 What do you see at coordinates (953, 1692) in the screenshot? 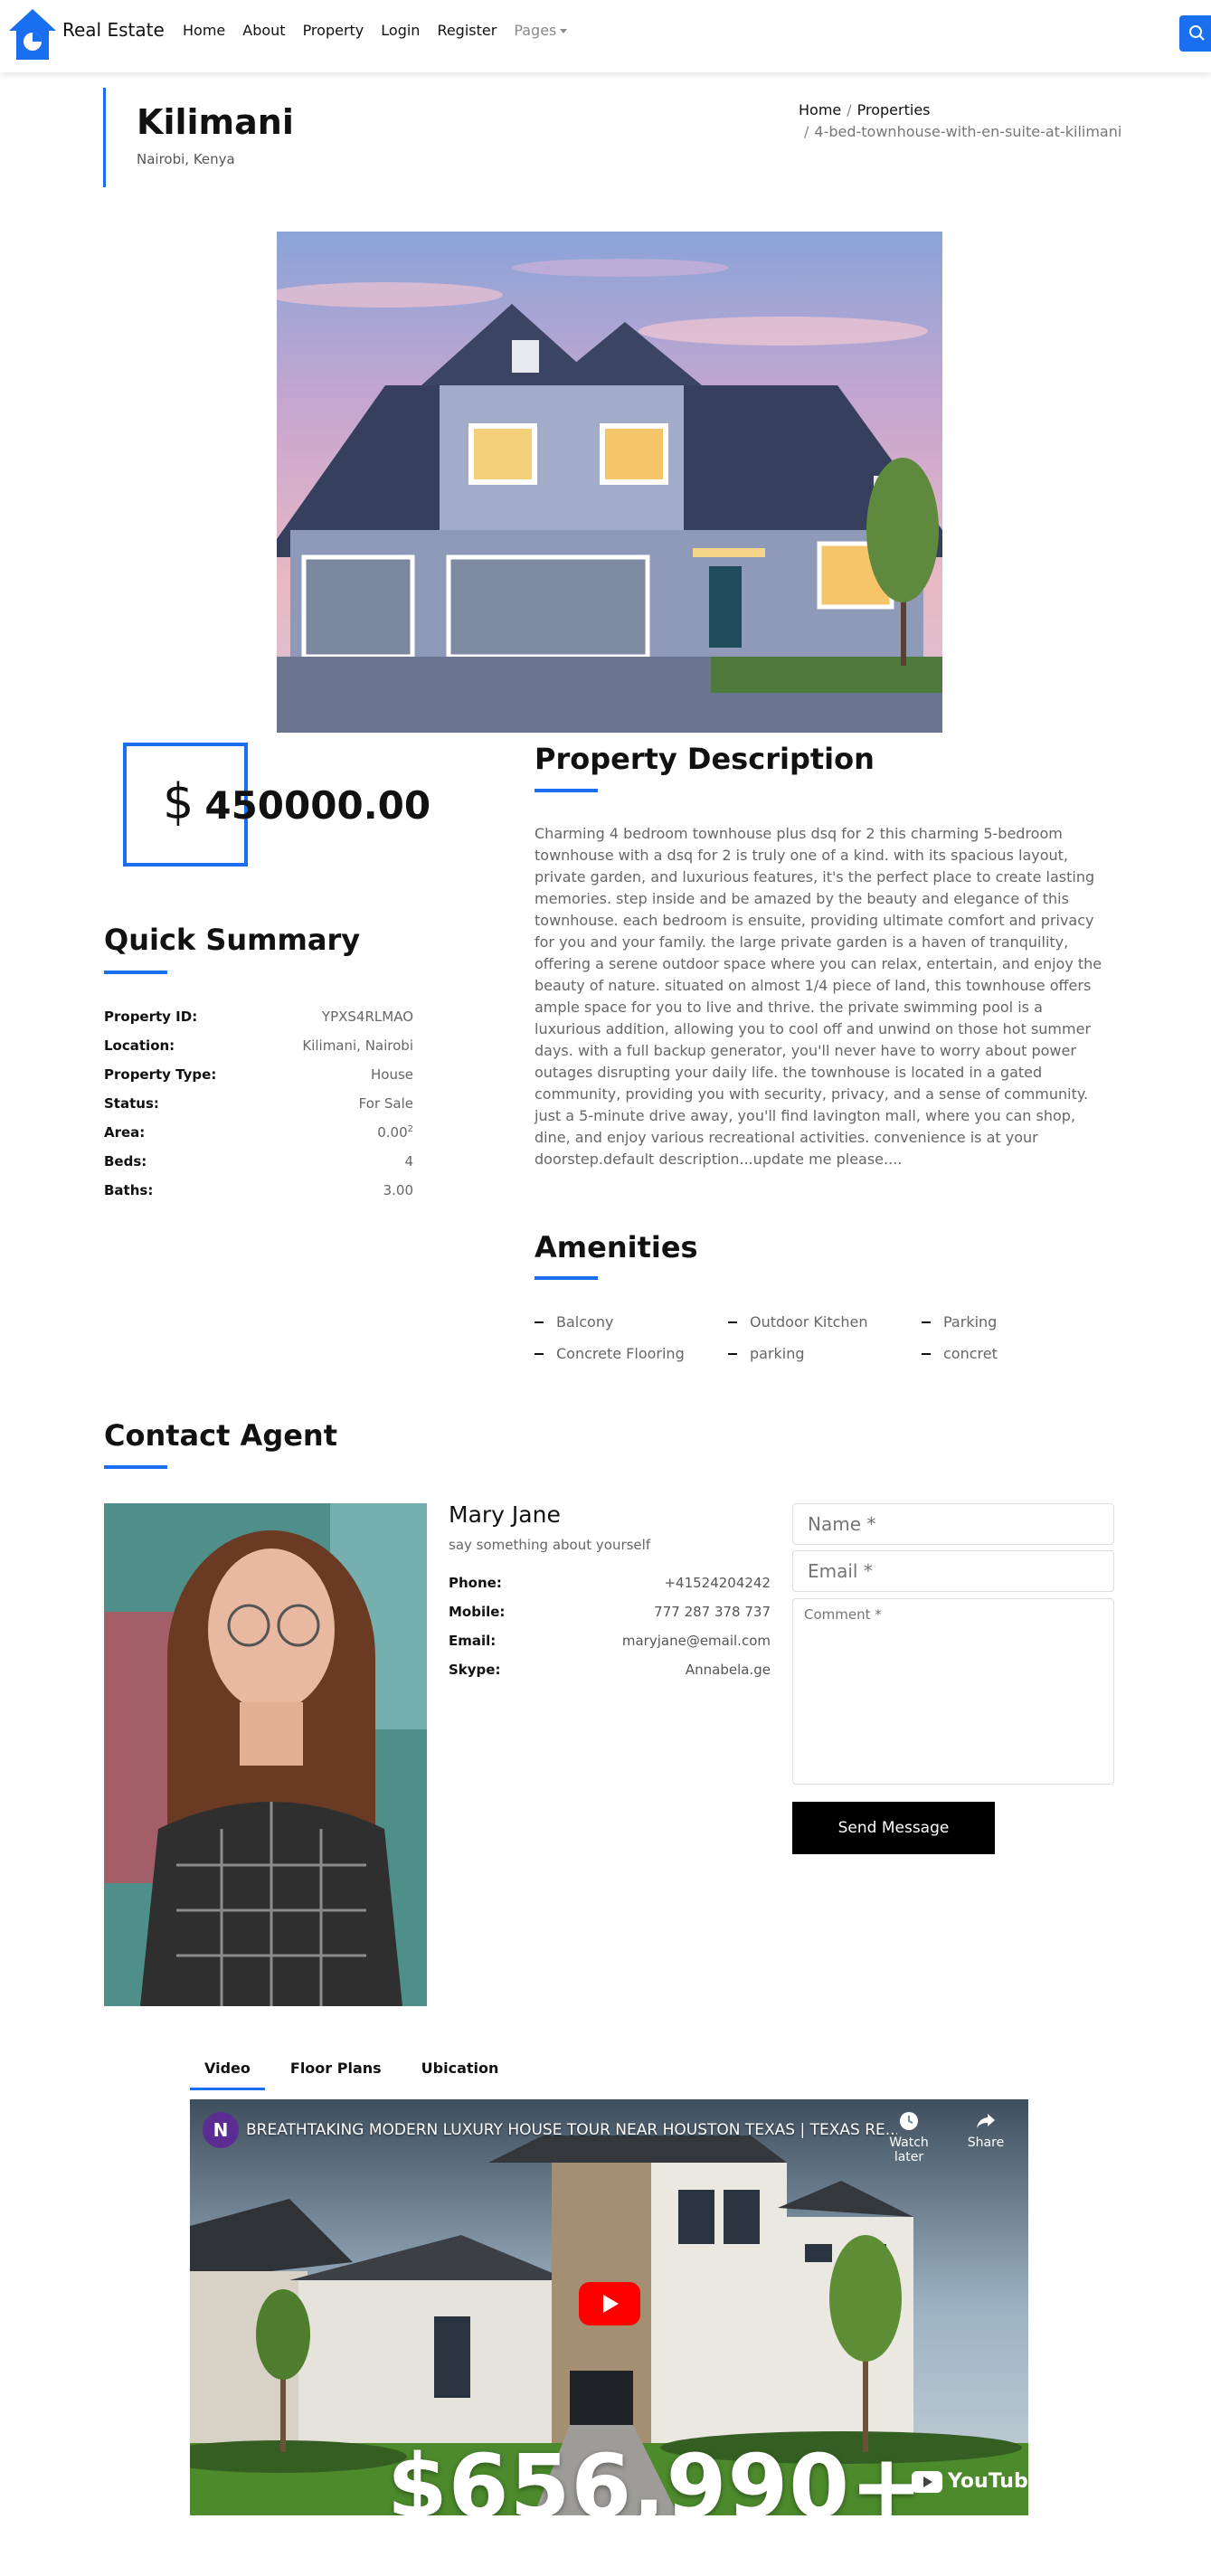
I see `comment-field` at bounding box center [953, 1692].